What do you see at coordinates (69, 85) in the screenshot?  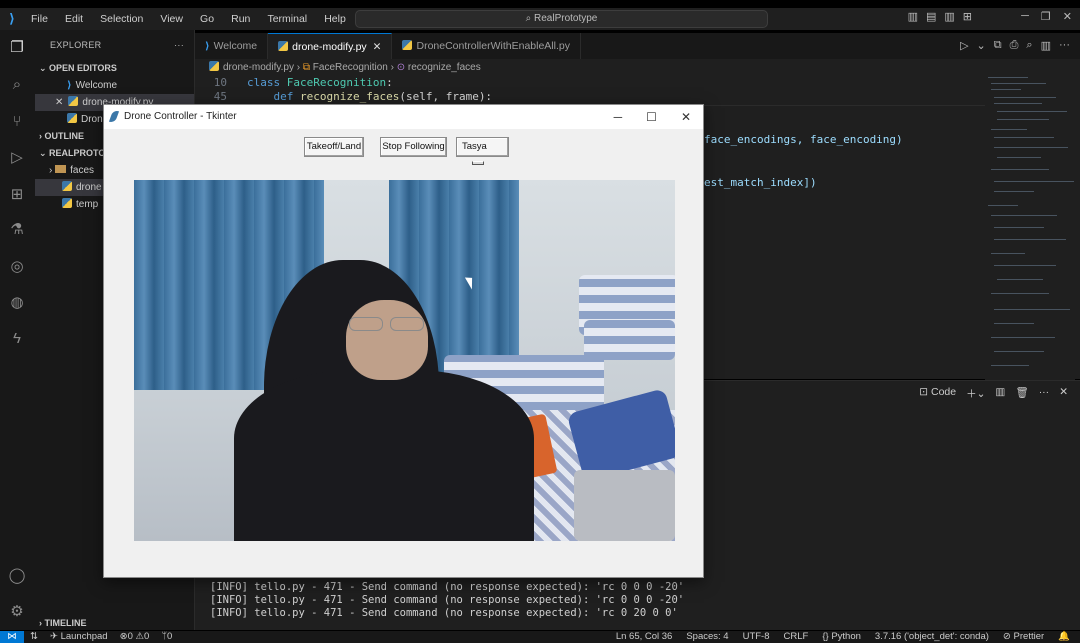 I see `vscode-icon: ⟩` at bounding box center [69, 85].